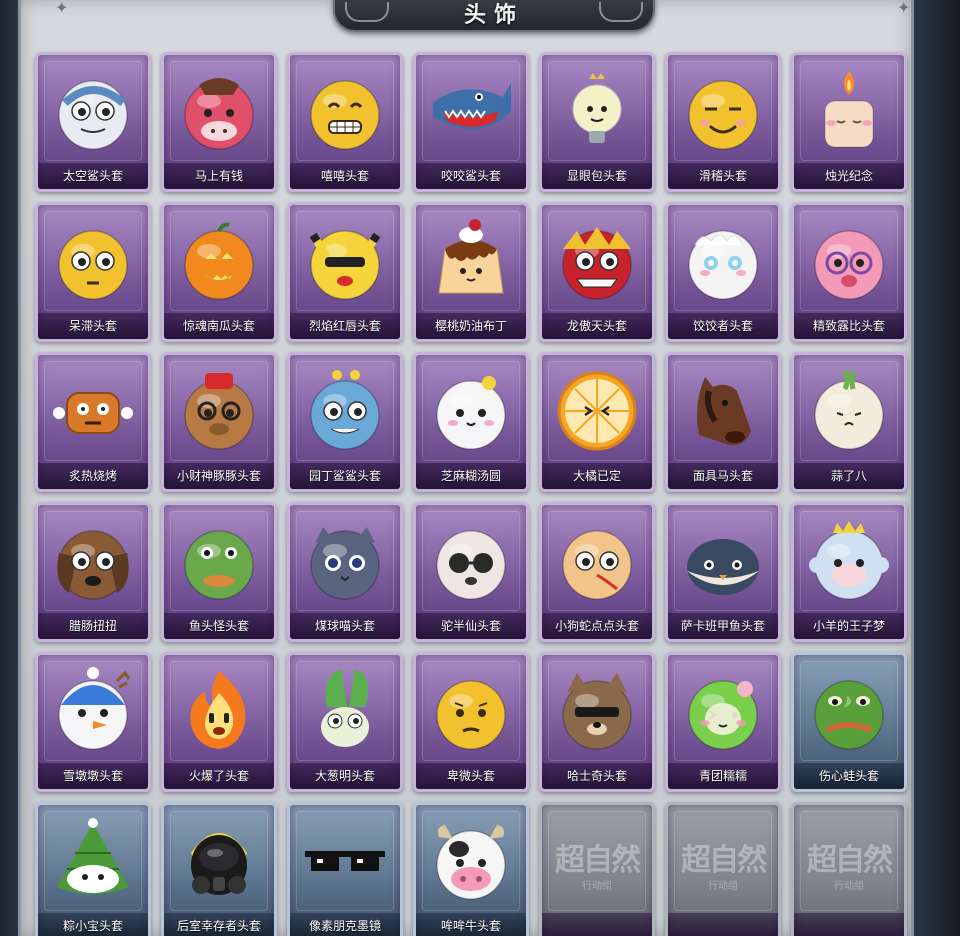 Image resolution: width=960 pixels, height=936 pixels. I want to click on headwear-item-card: 精致露比头套, so click(849, 272).